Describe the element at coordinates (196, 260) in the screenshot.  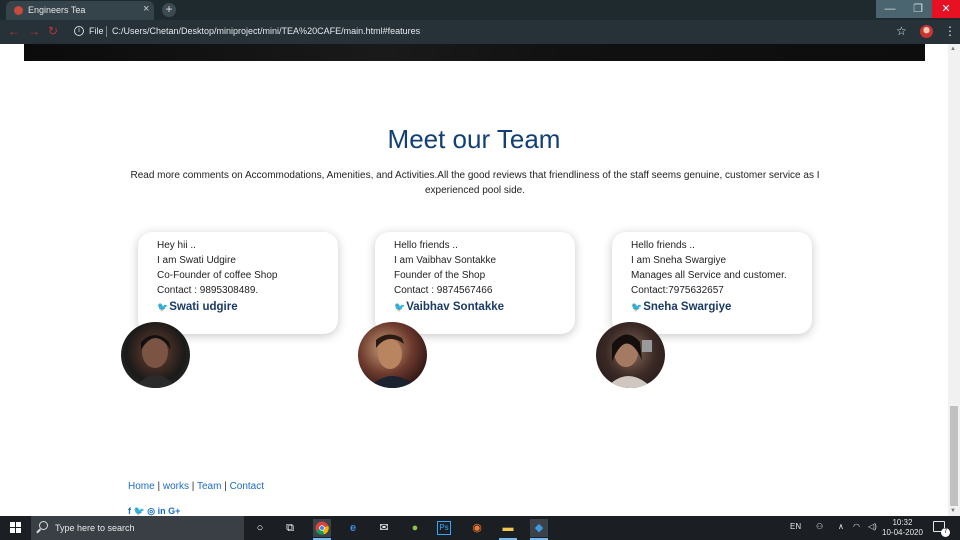
I see `card-intro: I am Swati Udgire` at that location.